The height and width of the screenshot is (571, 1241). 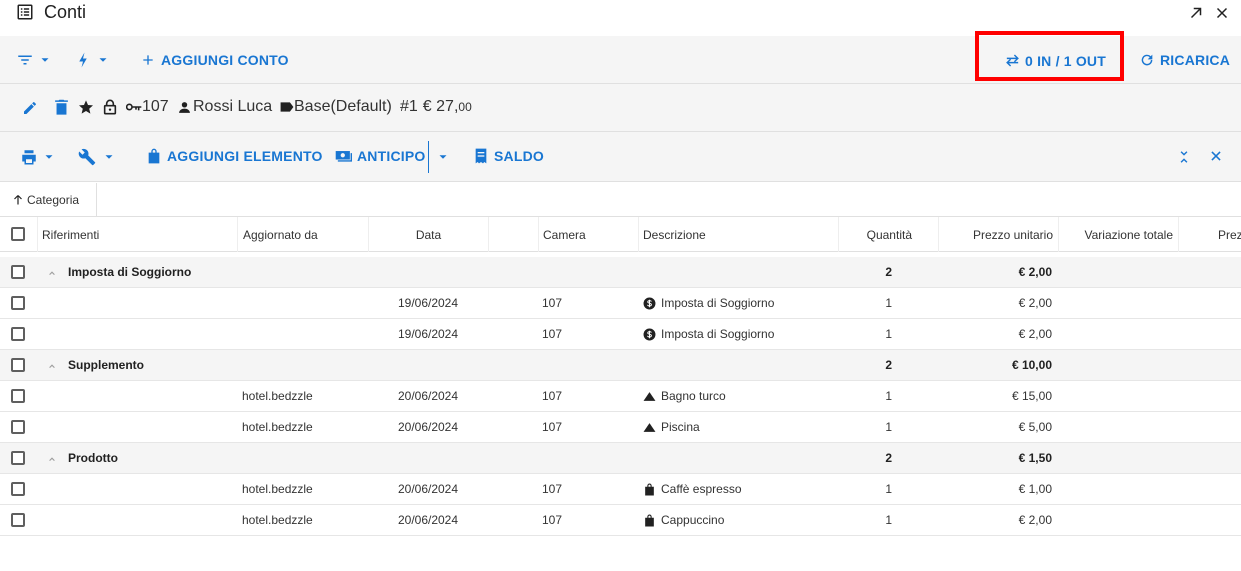 I want to click on delete-icon, so click(x=61, y=107).